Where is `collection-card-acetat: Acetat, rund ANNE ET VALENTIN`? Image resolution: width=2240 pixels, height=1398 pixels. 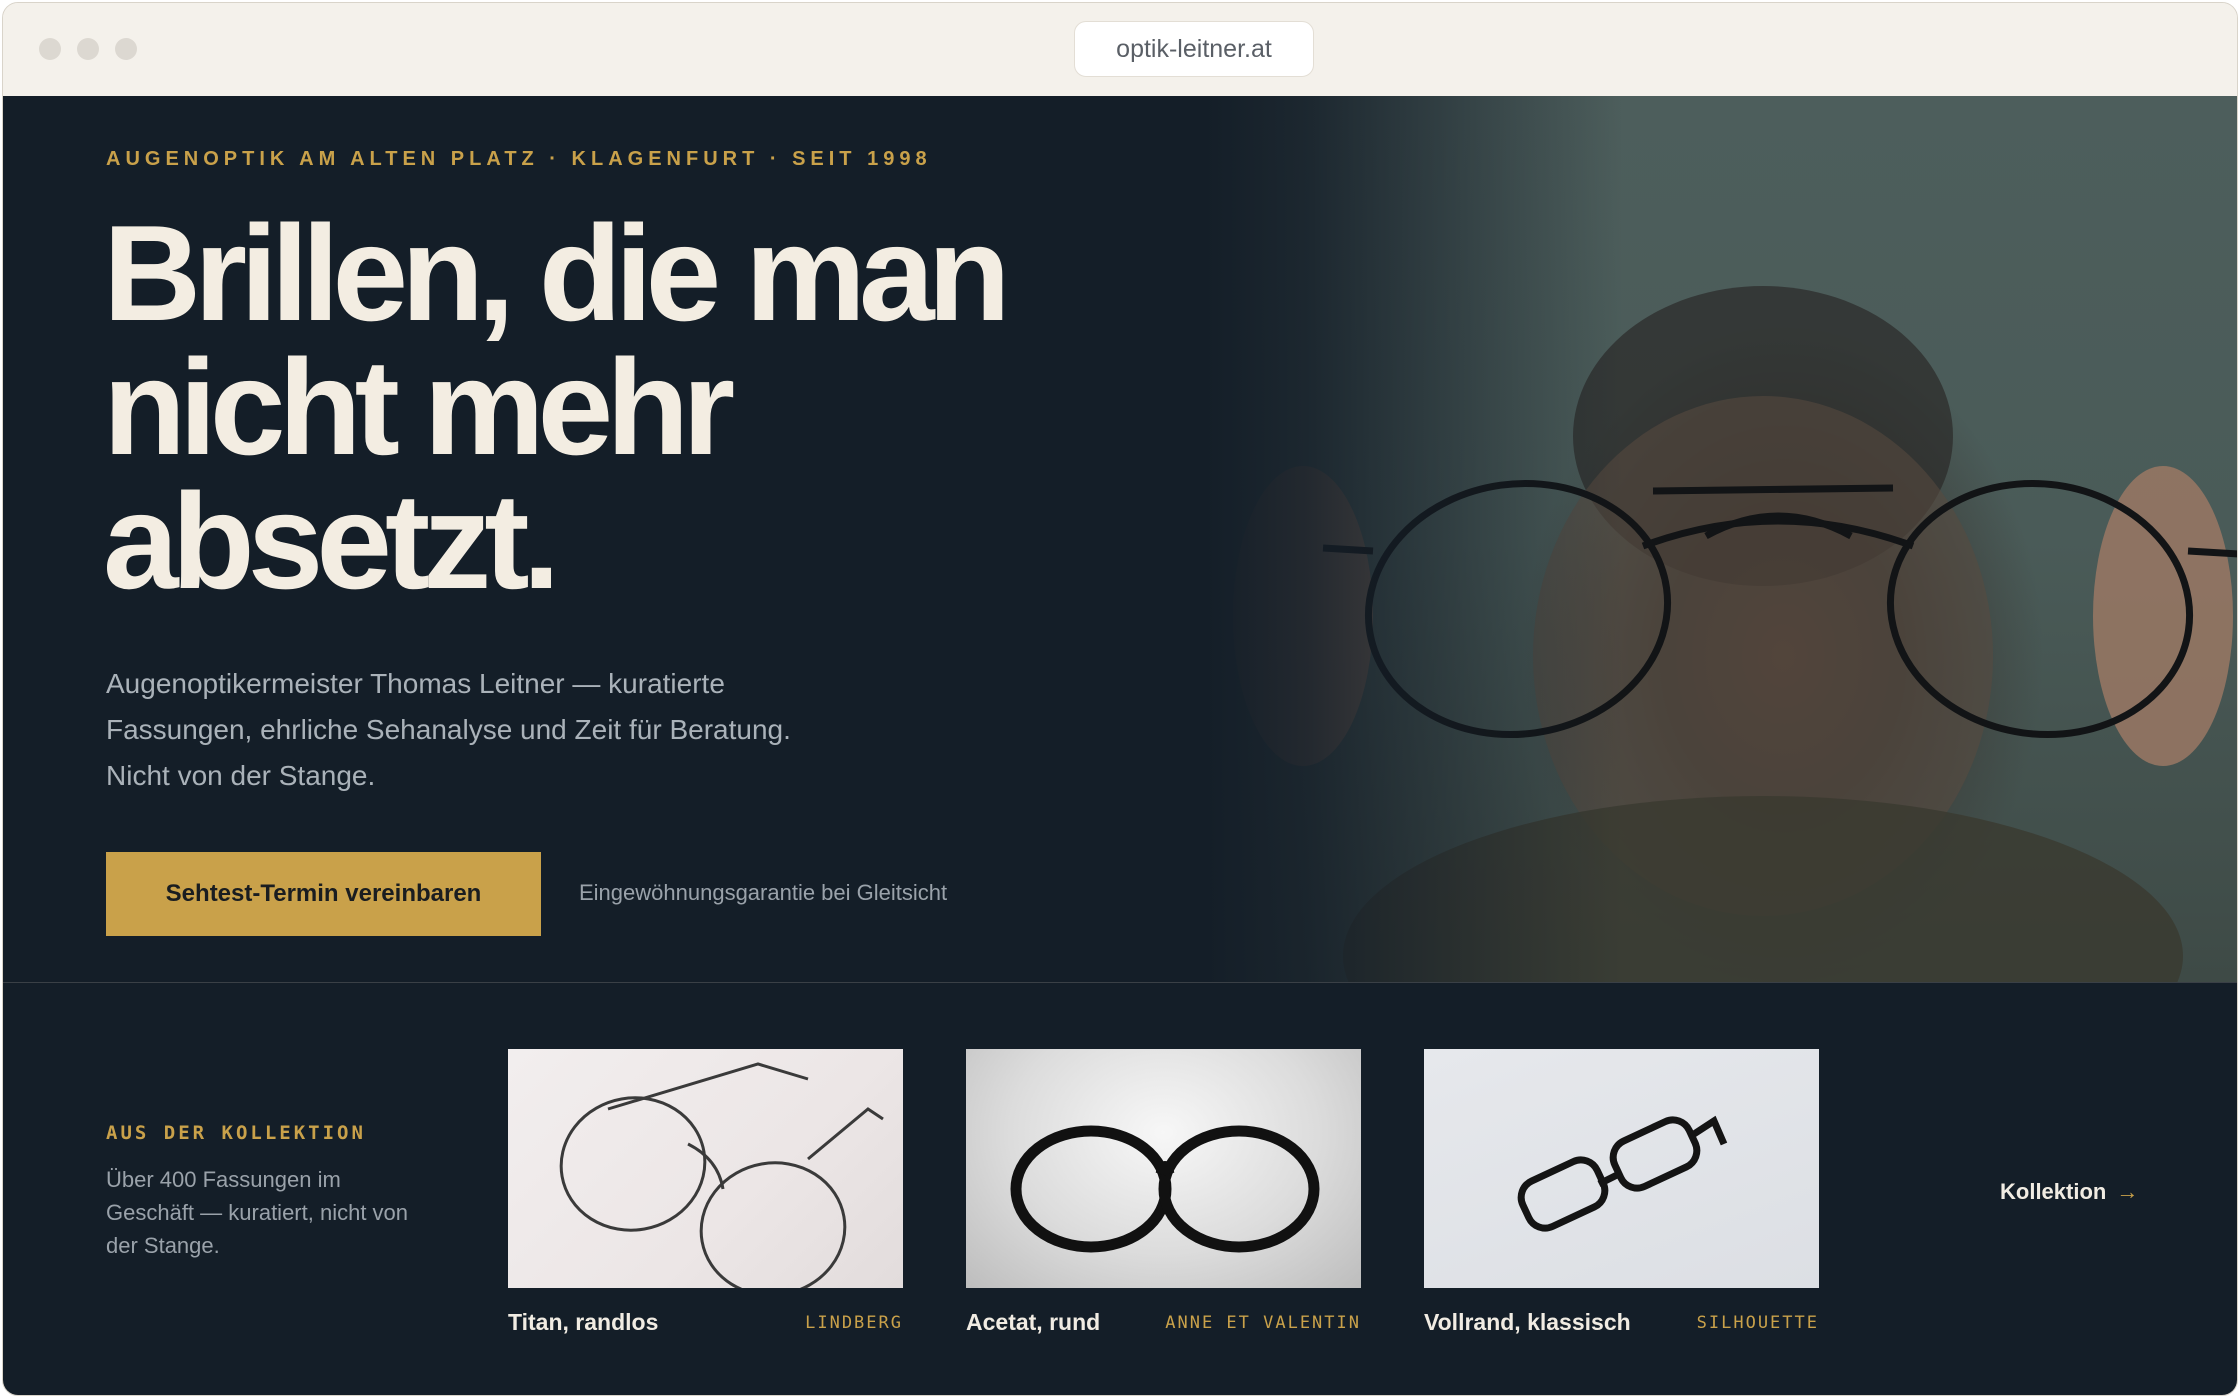 collection-card-acetat: Acetat, rund ANNE ET VALENTIN is located at coordinates (1163, 1192).